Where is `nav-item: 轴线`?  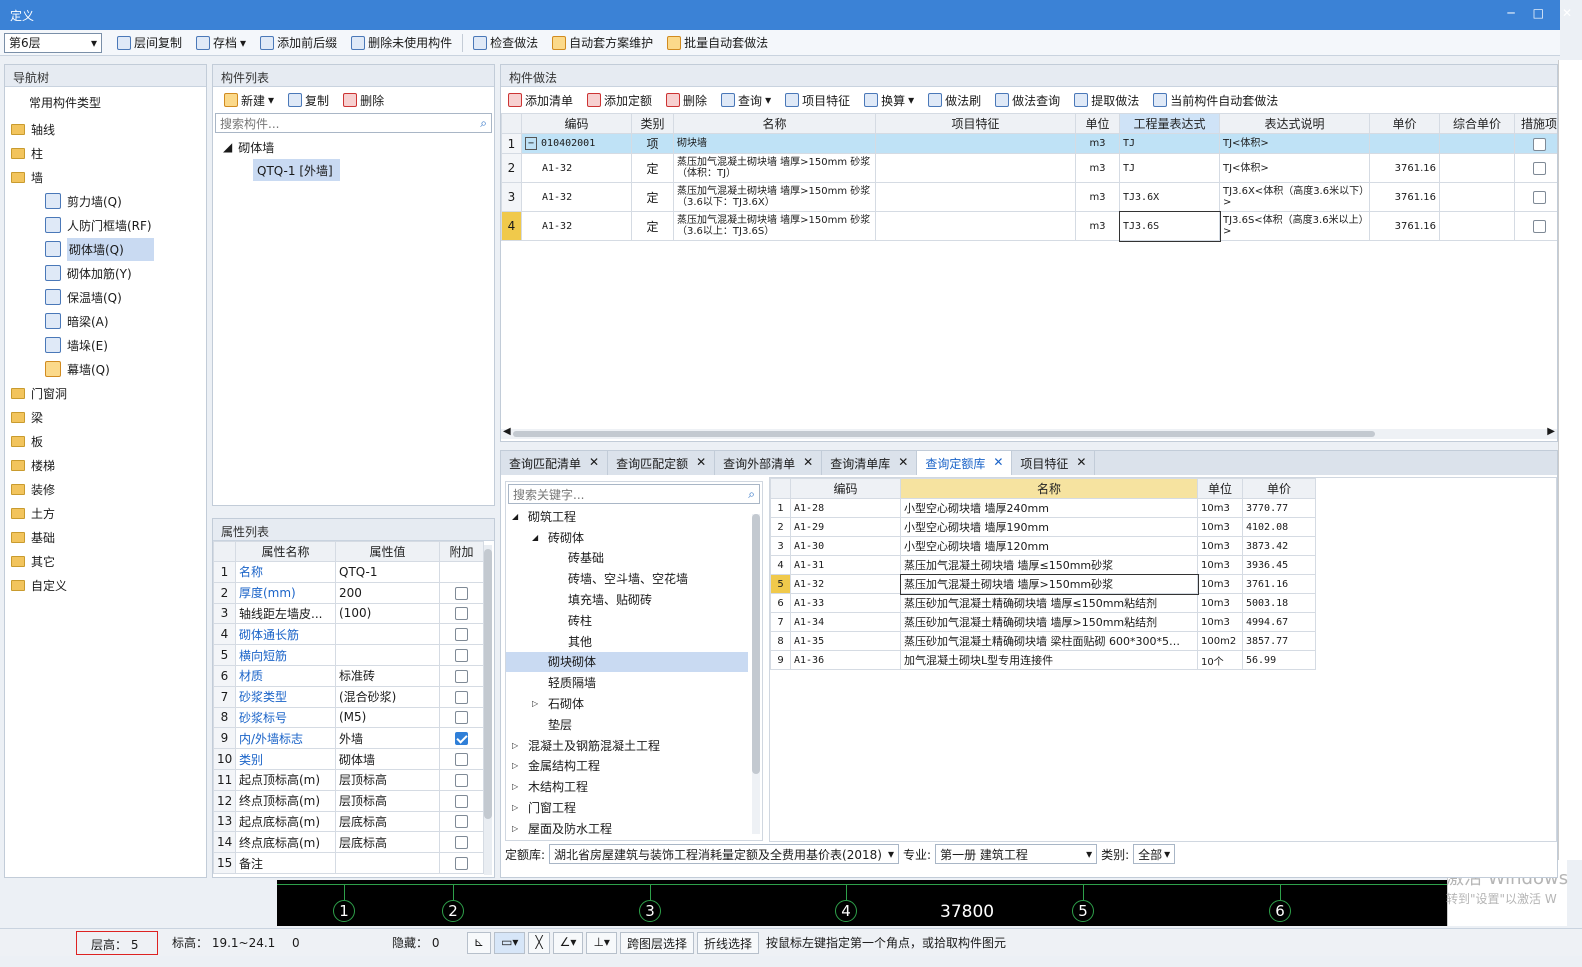
nav-item: 轴线 is located at coordinates (105, 129).